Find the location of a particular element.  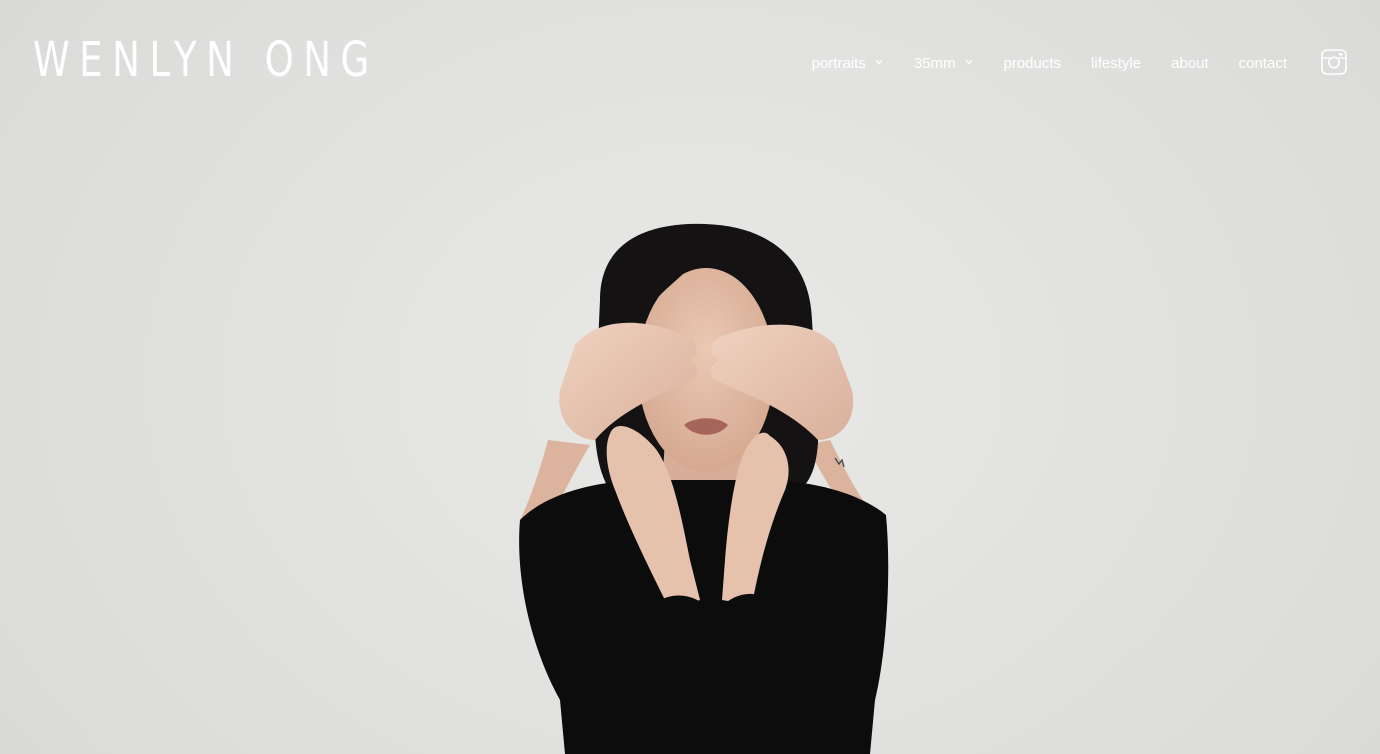

nav-item-label: products is located at coordinates (1032, 63).